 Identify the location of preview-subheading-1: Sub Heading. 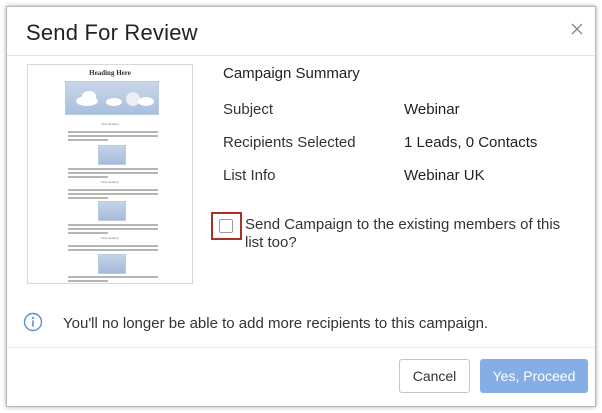
(110, 124).